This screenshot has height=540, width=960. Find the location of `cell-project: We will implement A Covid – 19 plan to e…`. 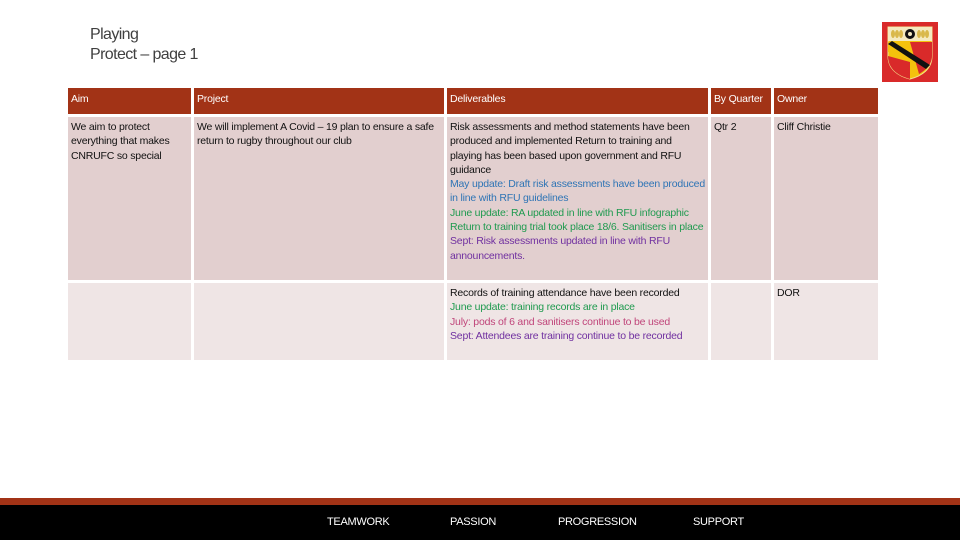

cell-project: We will implement A Covid – 19 plan to e… is located at coordinates (319, 198).